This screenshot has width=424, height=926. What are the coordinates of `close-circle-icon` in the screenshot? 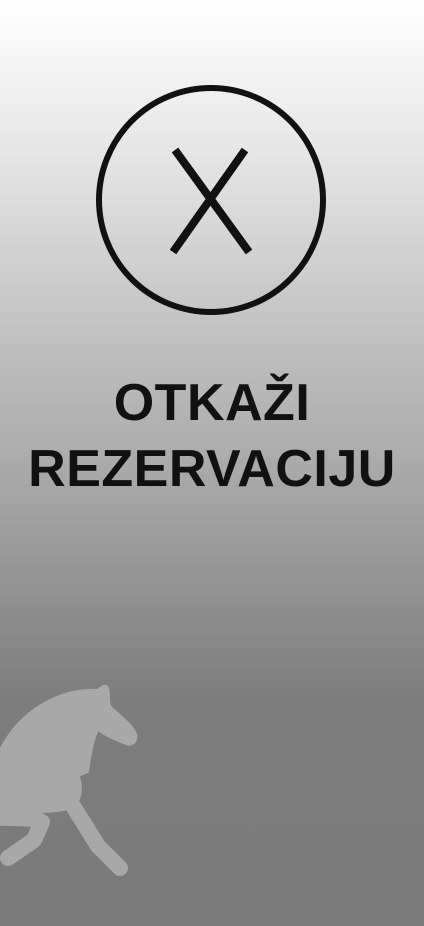 It's located at (211, 200).